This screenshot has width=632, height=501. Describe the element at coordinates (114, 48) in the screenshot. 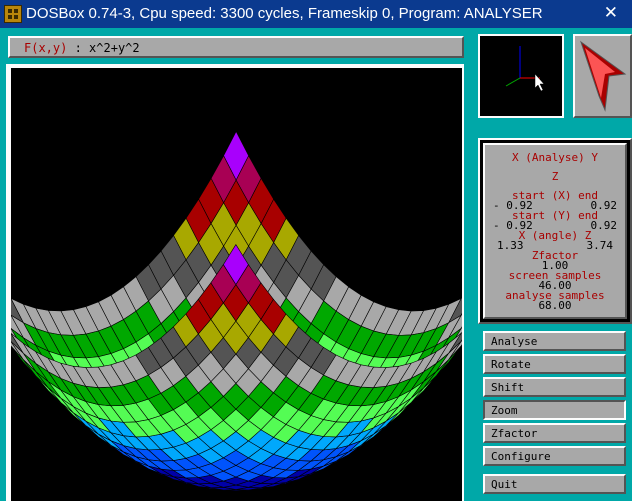

I see `formula-expression: x^2+y^2` at that location.